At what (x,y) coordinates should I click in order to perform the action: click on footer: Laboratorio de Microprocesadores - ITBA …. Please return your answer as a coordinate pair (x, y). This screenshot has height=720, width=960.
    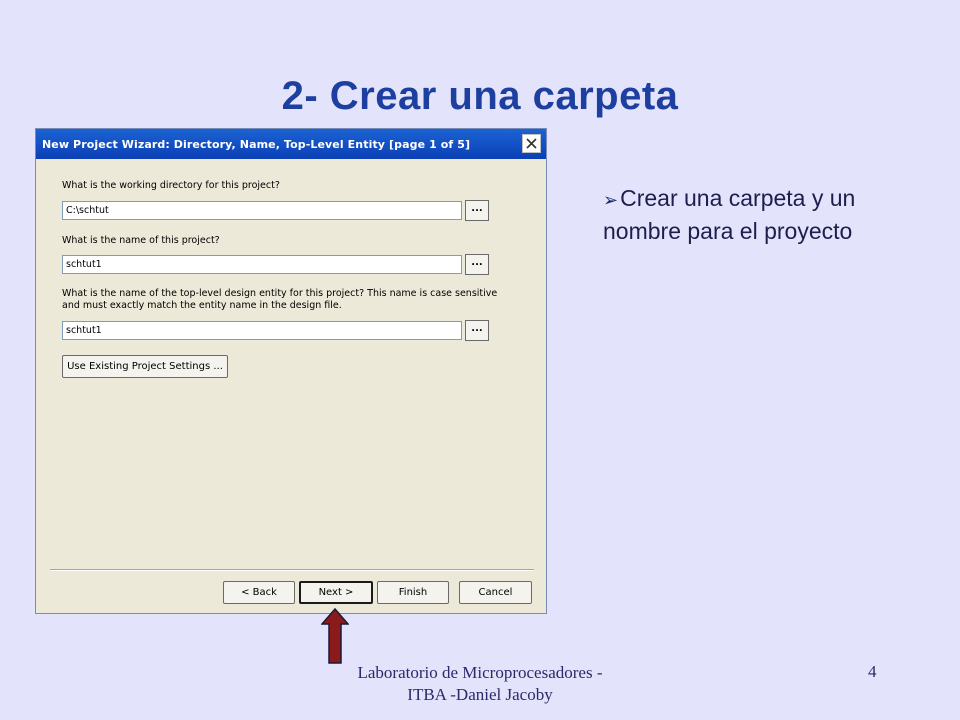
    Looking at the image, I should click on (480, 684).